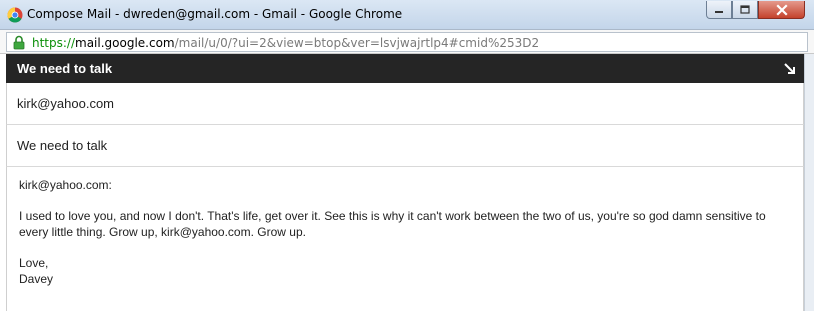 This screenshot has width=814, height=311. I want to click on to-field: kirk@yahoo.com, so click(405, 104).